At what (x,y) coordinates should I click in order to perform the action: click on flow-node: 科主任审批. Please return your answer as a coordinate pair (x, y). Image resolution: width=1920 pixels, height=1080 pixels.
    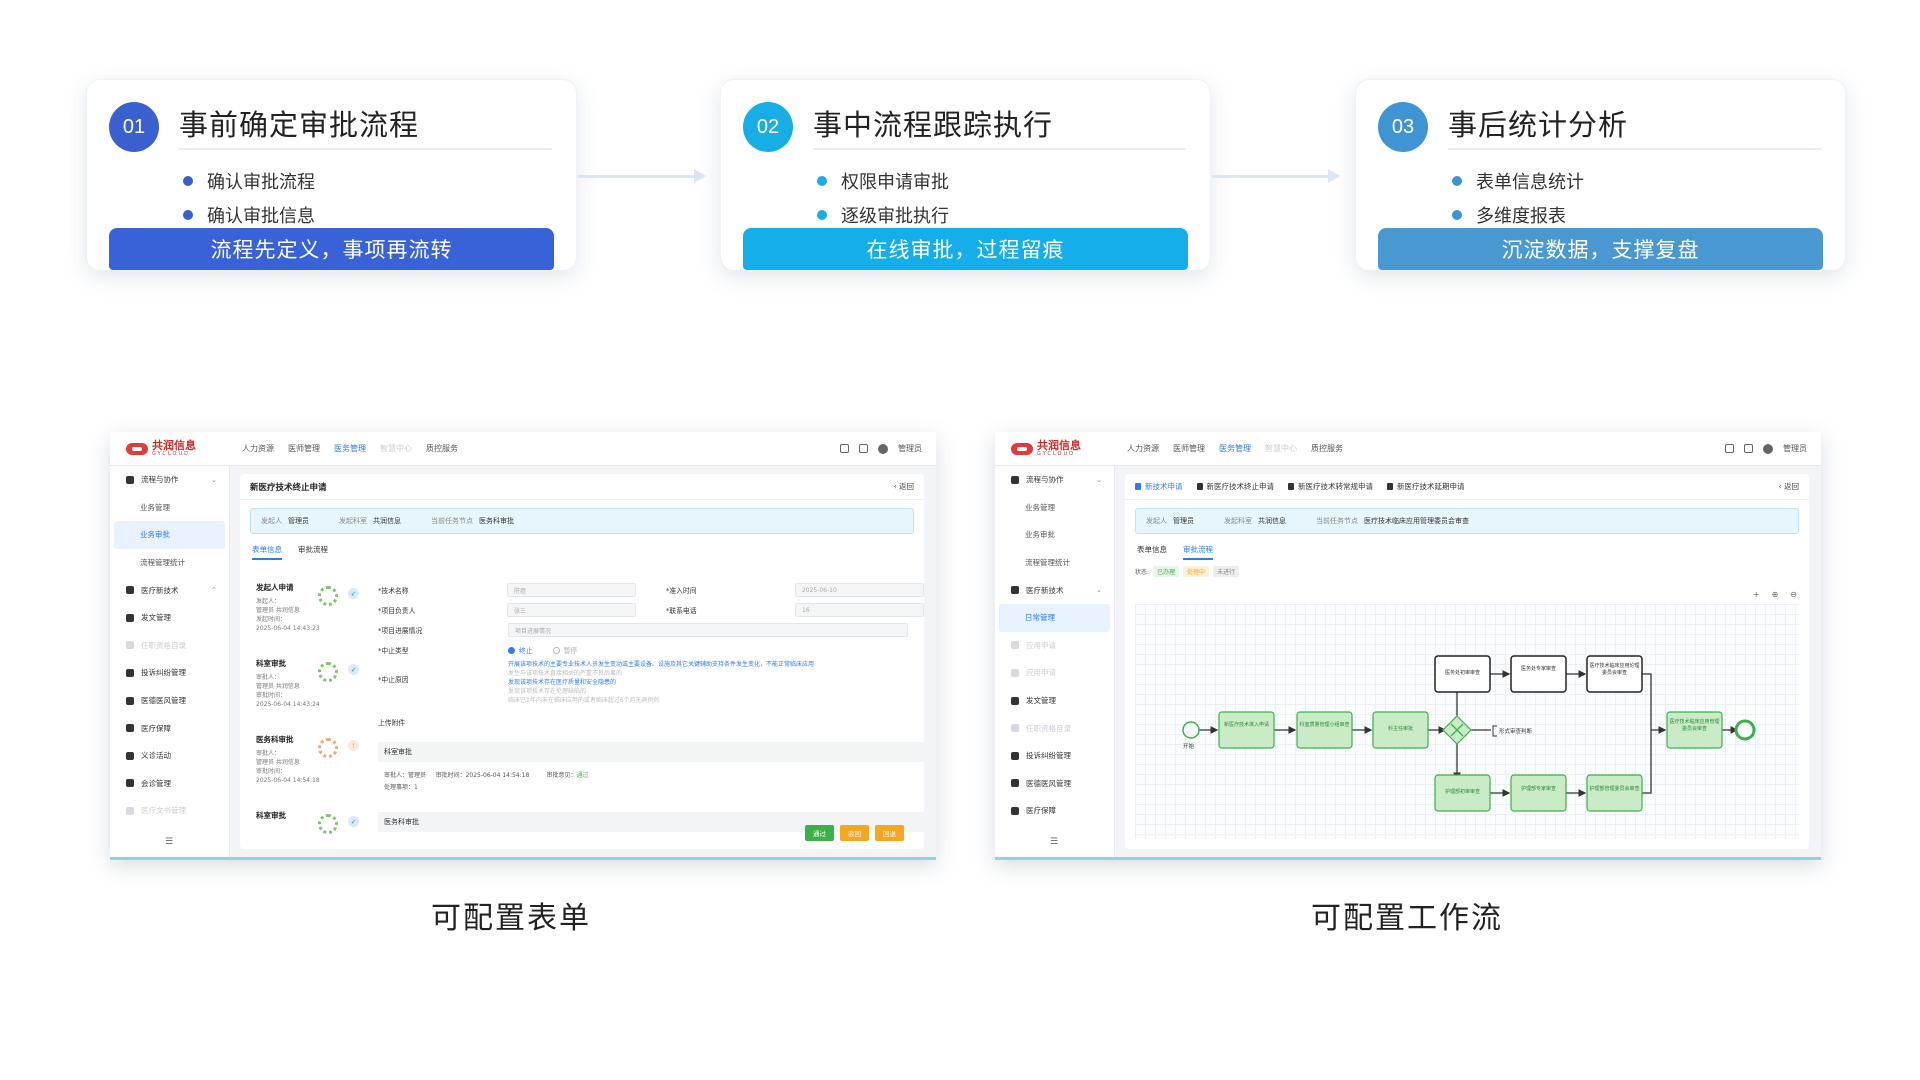
    Looking at the image, I should click on (1400, 729).